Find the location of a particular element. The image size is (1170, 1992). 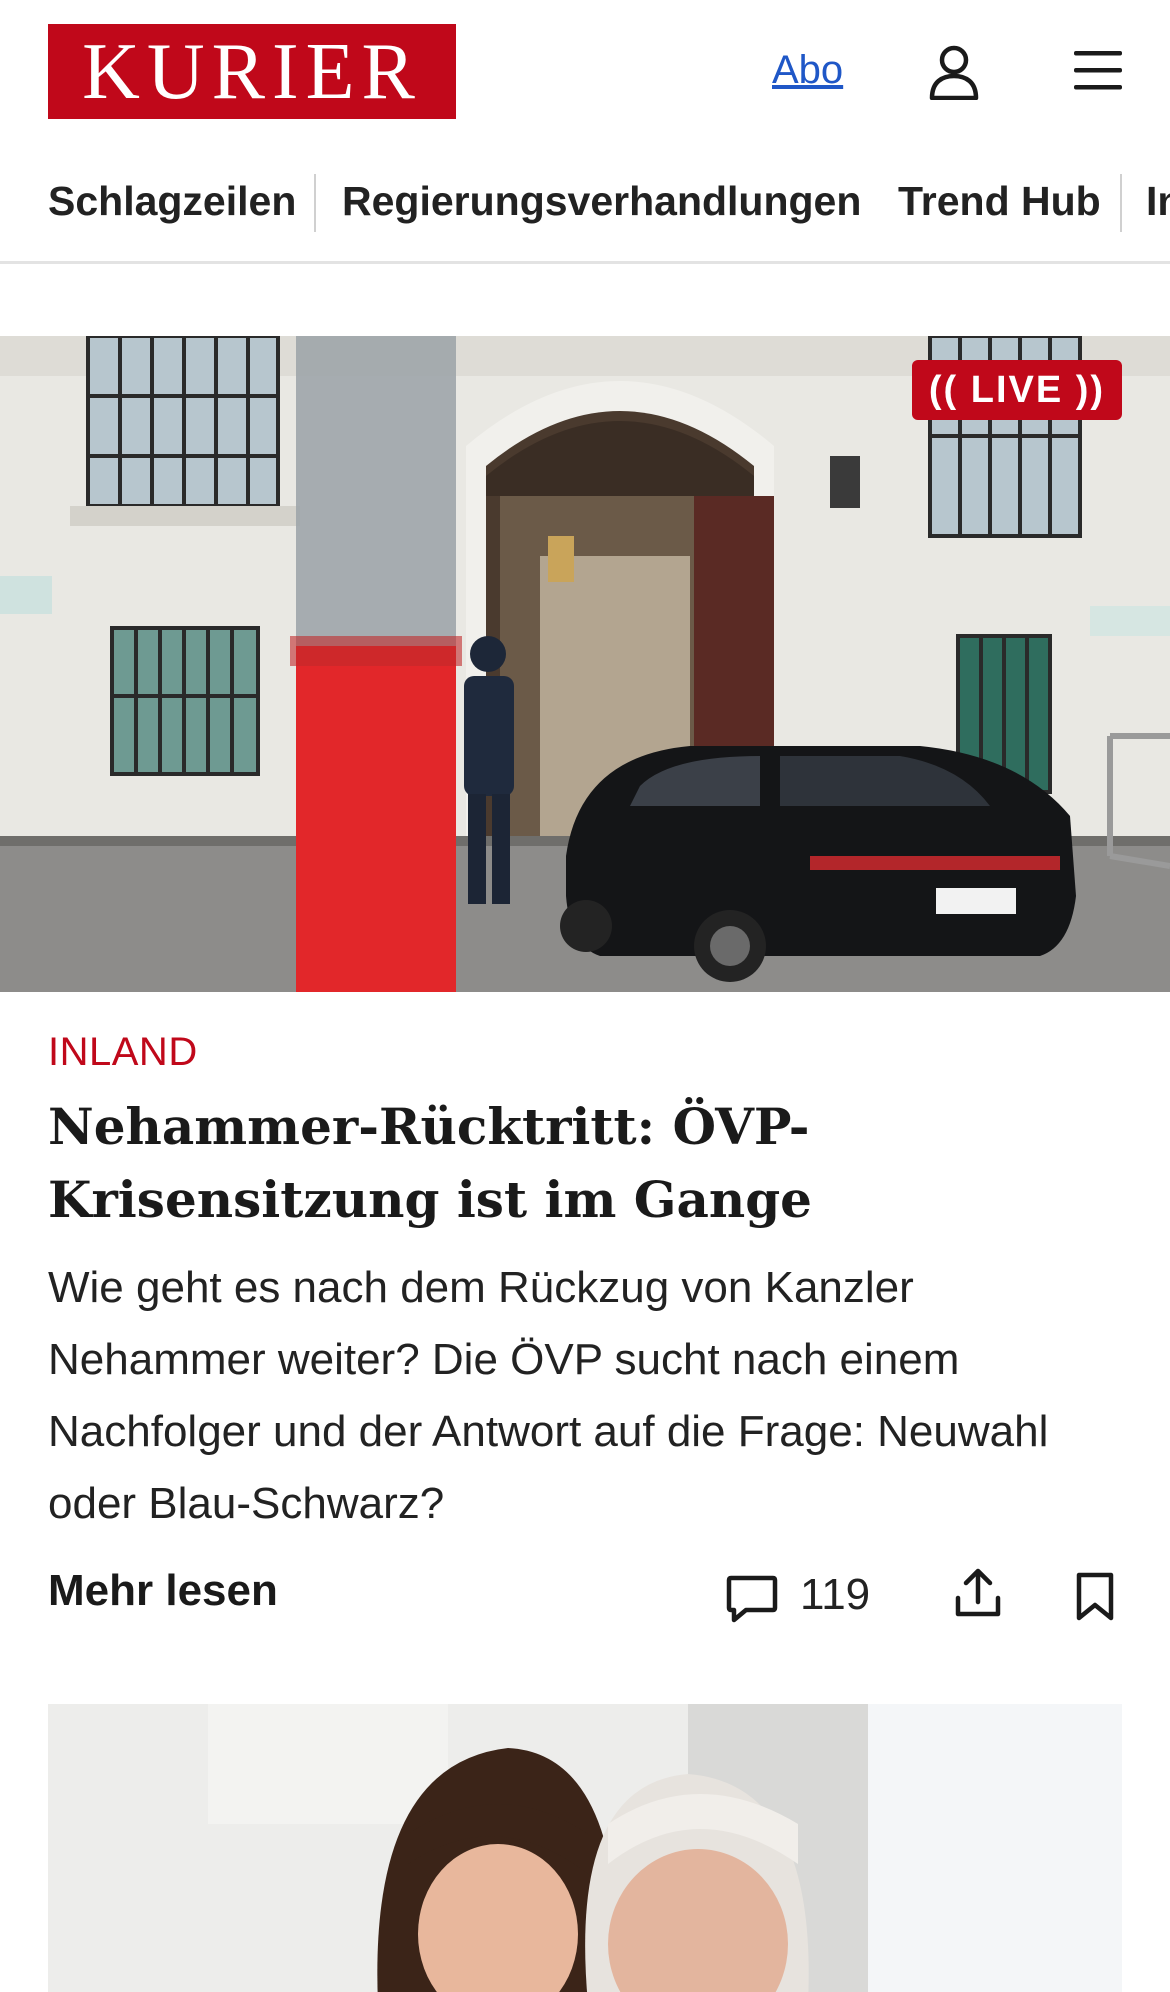

article-kicker: INLAND is located at coordinates (123, 1052).